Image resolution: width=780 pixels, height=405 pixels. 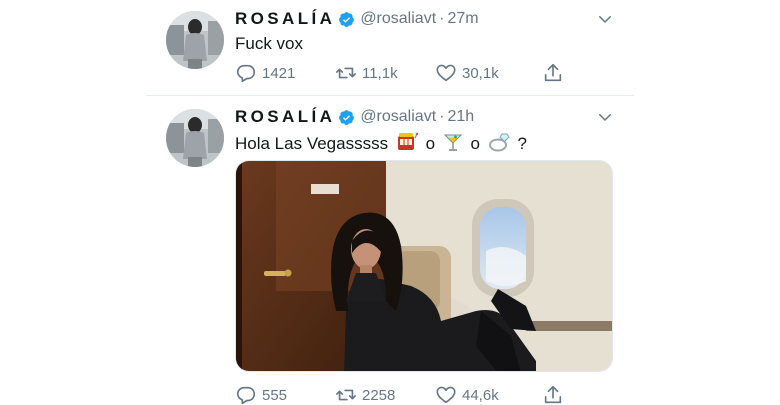 I want to click on reply-button: 555, so click(x=285, y=394).